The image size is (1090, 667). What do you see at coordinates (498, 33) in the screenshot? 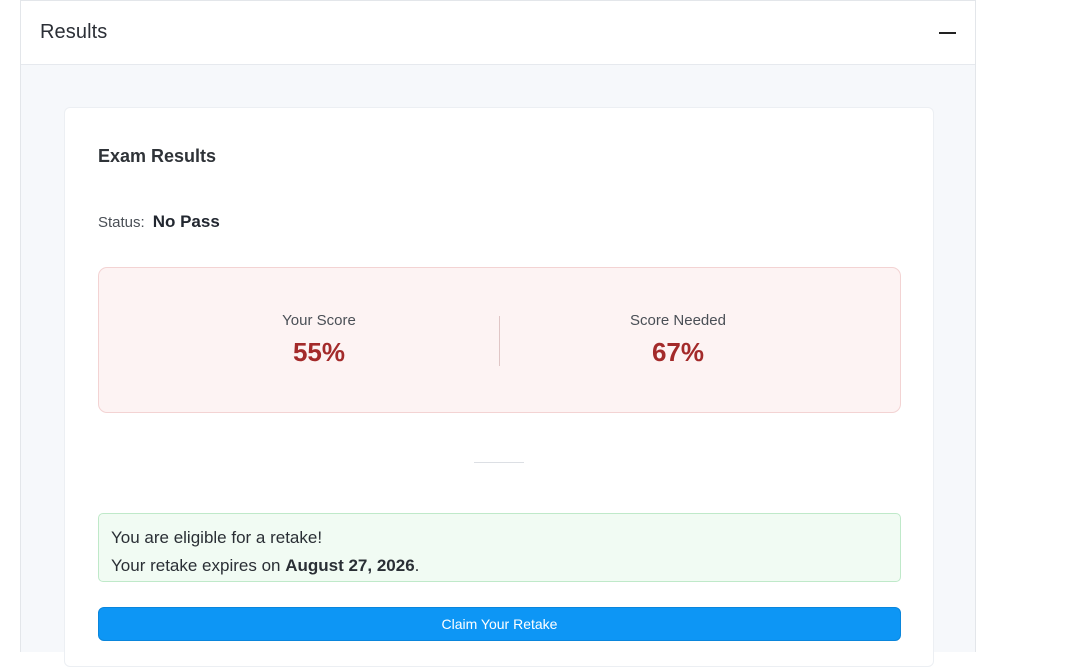
I see `panel-header: Results` at bounding box center [498, 33].